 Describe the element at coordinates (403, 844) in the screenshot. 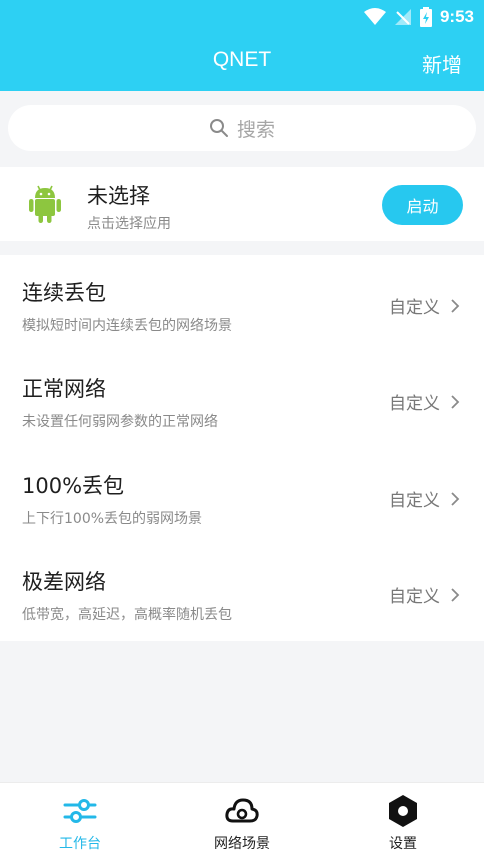

I see `tab-label: 设置` at that location.